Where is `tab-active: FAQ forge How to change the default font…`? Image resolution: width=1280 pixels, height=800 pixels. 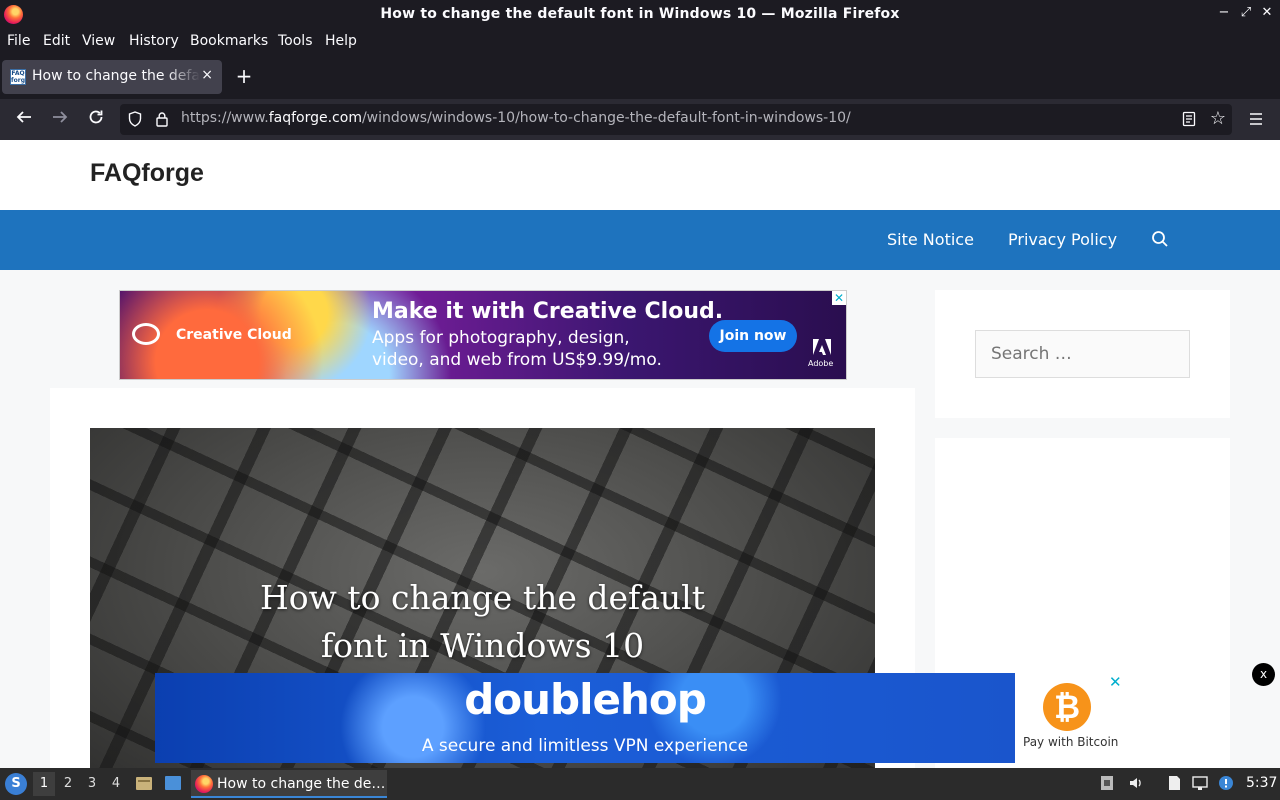
tab-active: FAQ forge How to change the default font… is located at coordinates (112, 77).